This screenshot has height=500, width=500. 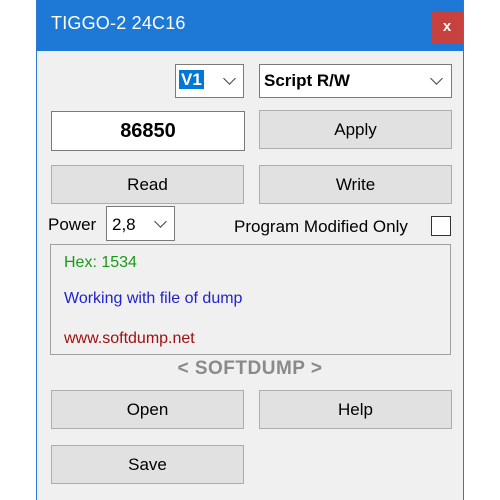 I want to click on power-label: Power, so click(x=72, y=224).